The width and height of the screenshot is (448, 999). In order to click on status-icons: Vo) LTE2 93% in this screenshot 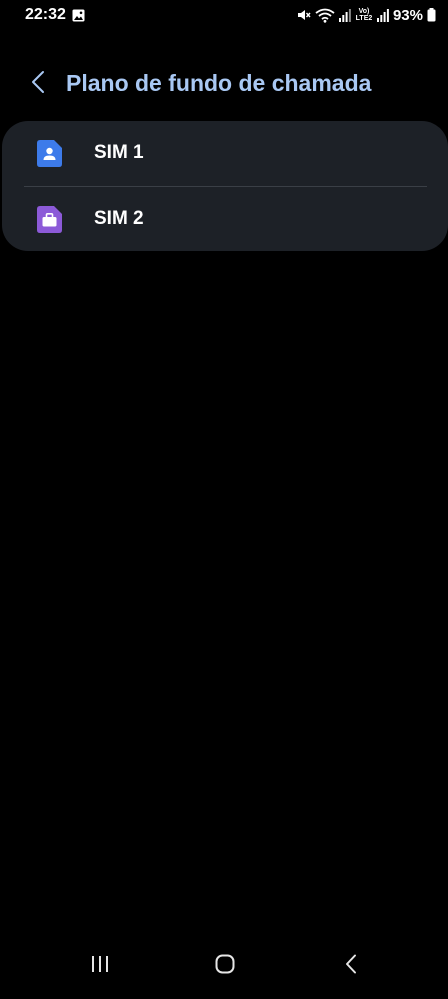, I will do `click(366, 15)`.